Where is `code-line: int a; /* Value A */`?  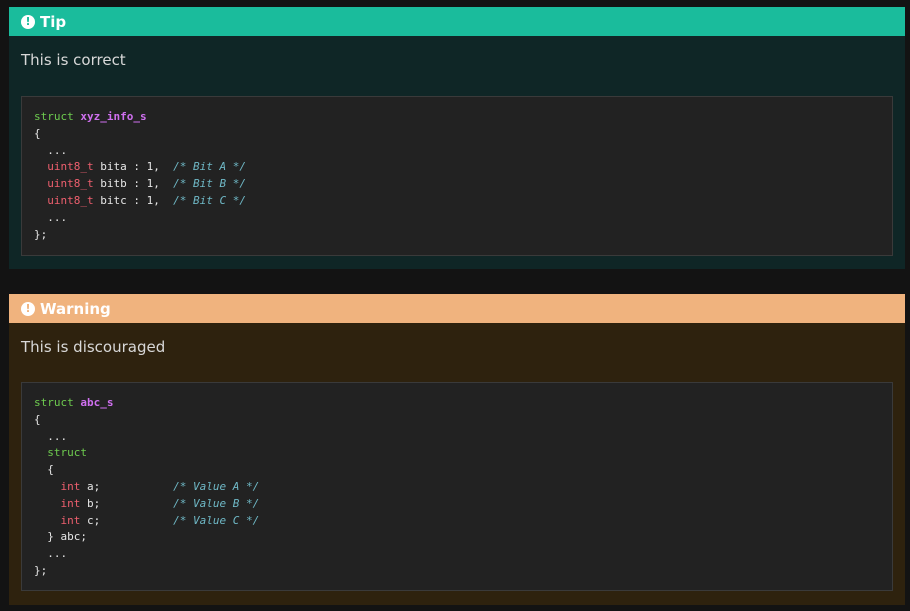 code-line: int a; /* Value A */ is located at coordinates (457, 487).